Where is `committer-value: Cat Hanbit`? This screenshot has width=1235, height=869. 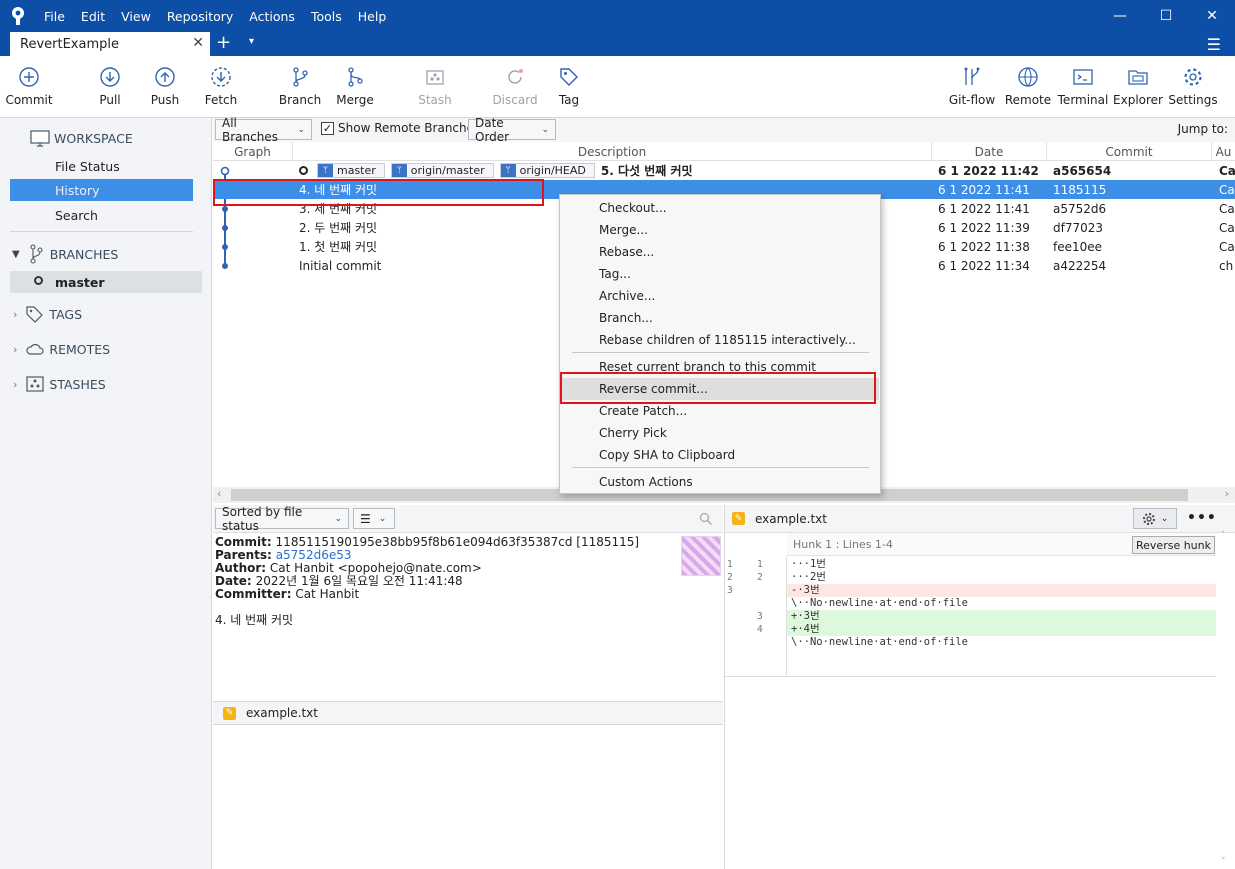 committer-value: Cat Hanbit is located at coordinates (327, 594).